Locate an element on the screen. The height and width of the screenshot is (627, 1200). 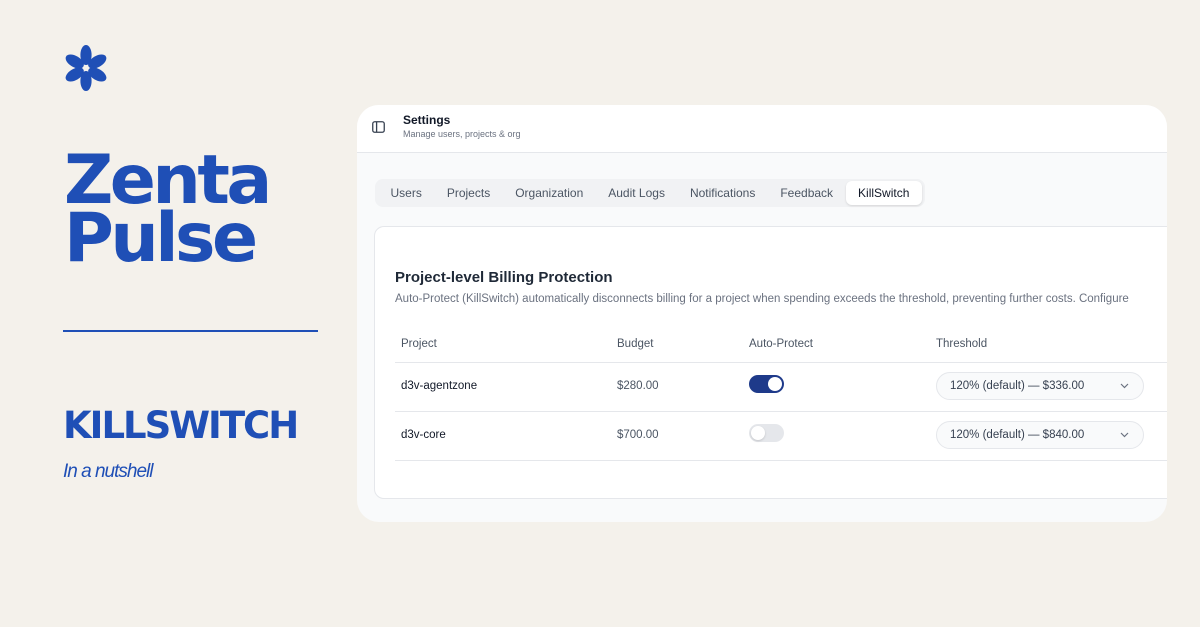
header-divider is located at coordinates (781, 362).